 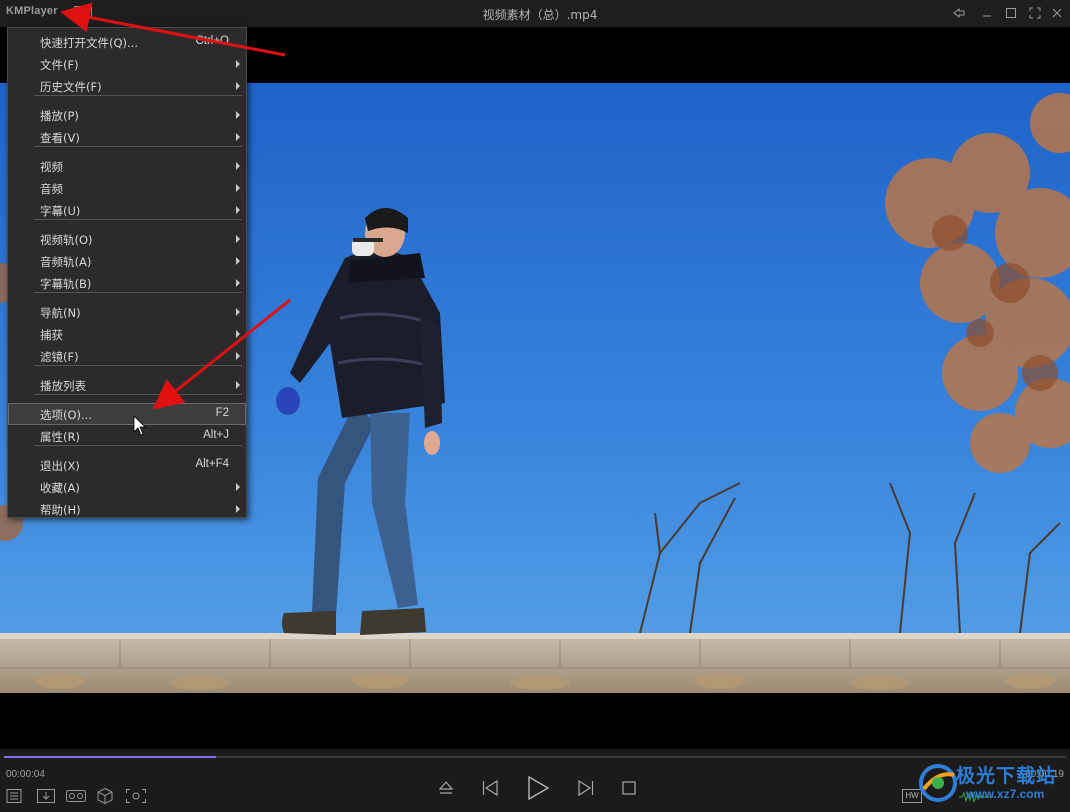 What do you see at coordinates (127, 465) in the screenshot?
I see `menu-item: 退出(X) Alt+F4` at bounding box center [127, 465].